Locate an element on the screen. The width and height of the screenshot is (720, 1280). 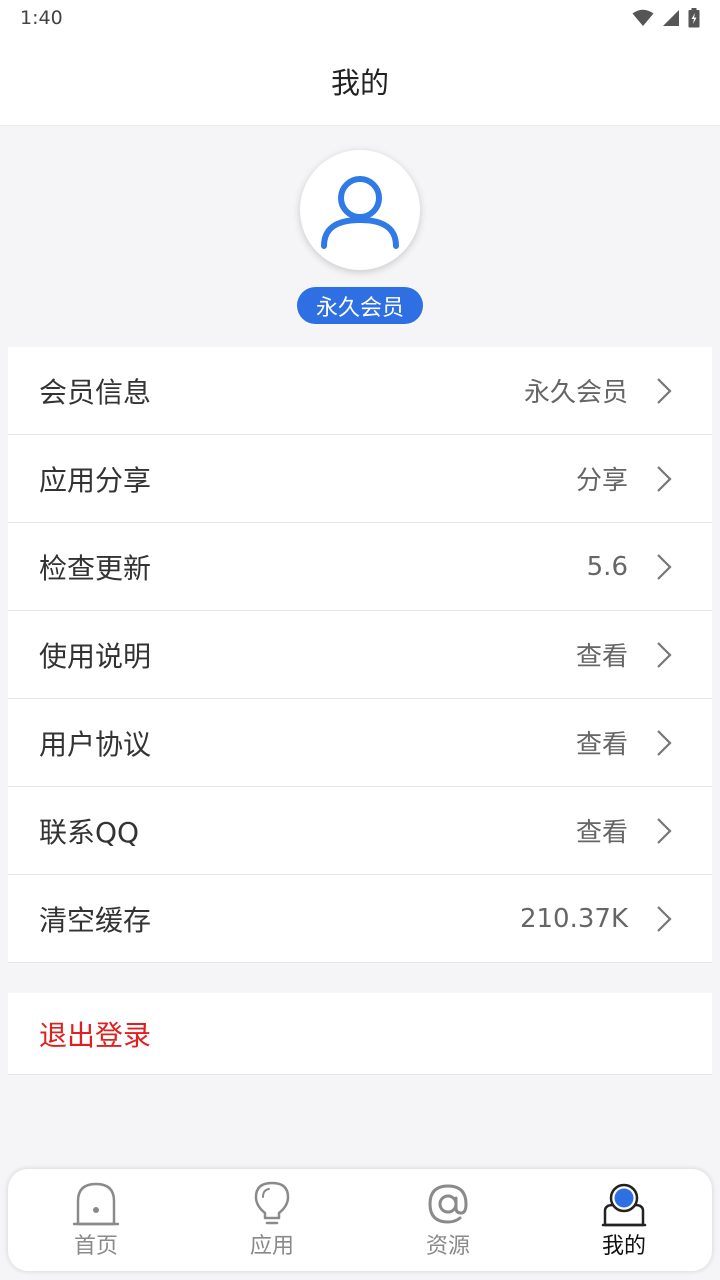
logout-button: 退出登录 is located at coordinates (360, 1034).